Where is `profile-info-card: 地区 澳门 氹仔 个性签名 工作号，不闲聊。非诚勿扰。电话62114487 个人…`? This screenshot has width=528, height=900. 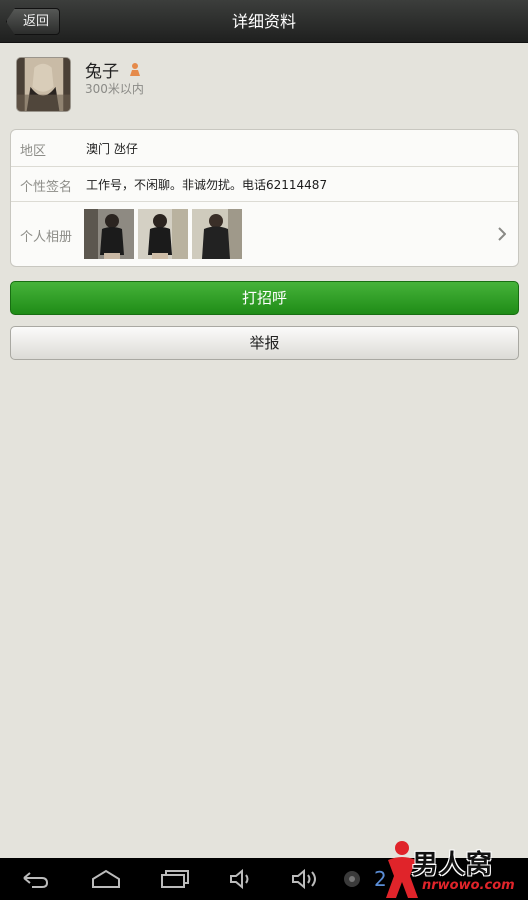 profile-info-card: 地区 澳门 氹仔 个性签名 工作号，不闲聊。非诚勿扰。电话62114487 个人… is located at coordinates (264, 198).